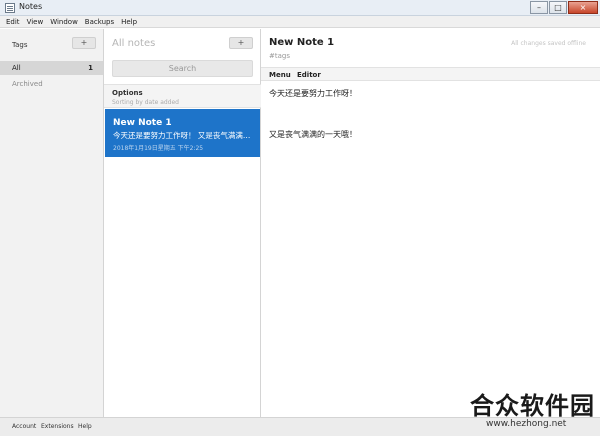  Describe the element at coordinates (539, 7) in the screenshot. I see `minimize-button: –` at that location.